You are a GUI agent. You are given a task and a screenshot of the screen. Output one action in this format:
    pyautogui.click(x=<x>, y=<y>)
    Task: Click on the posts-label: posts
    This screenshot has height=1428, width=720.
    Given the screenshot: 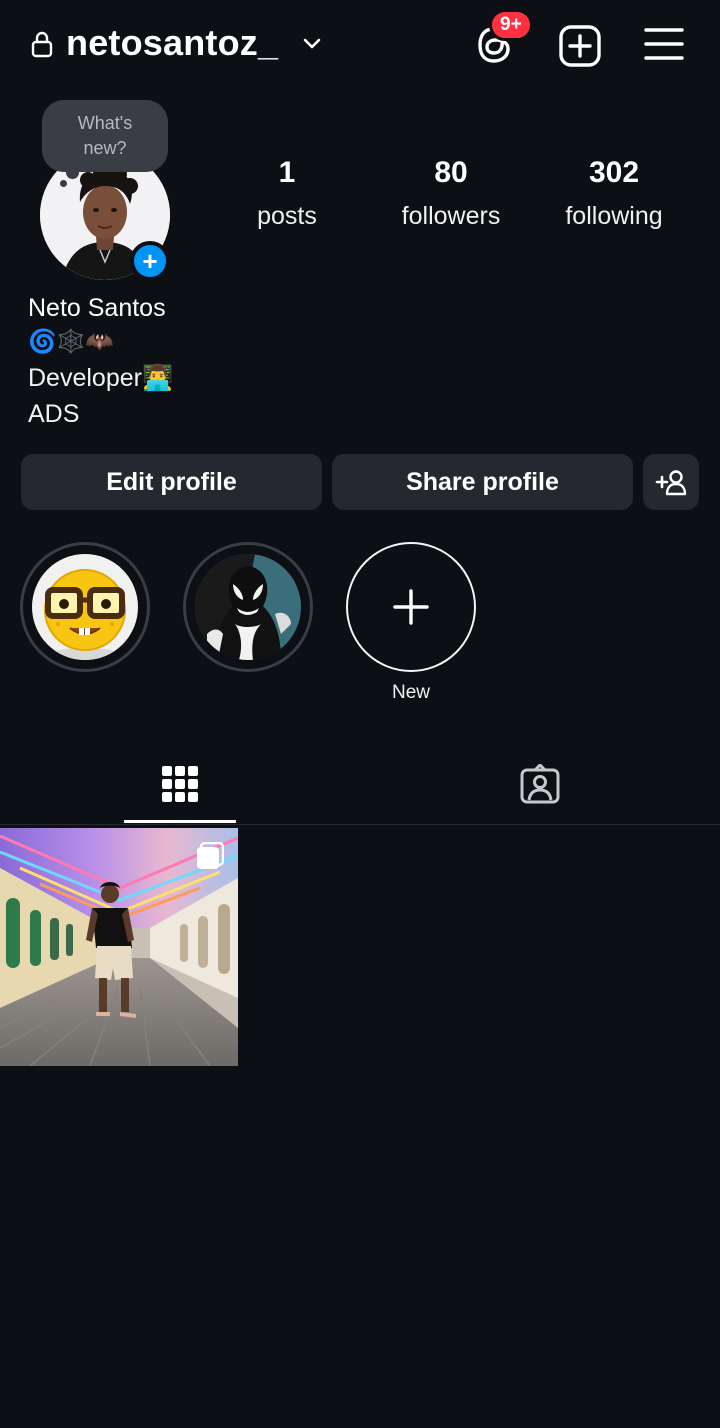 What is the action you would take?
    pyautogui.click(x=287, y=216)
    